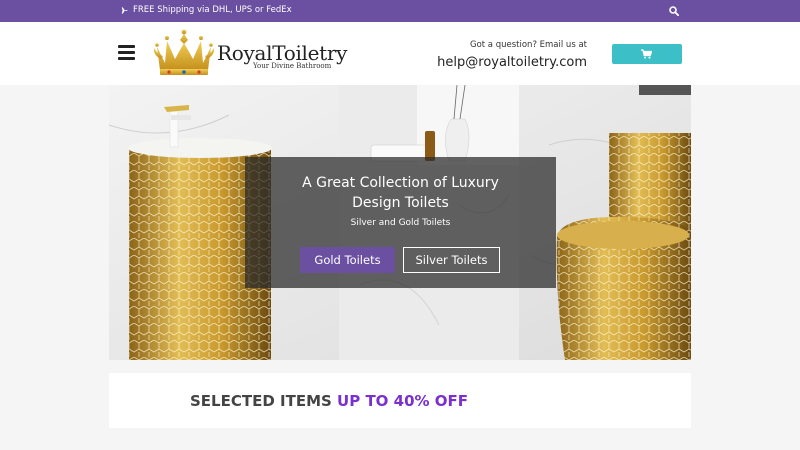 The height and width of the screenshot is (450, 800). Describe the element at coordinates (674, 11) in the screenshot. I see `search-icon` at that location.